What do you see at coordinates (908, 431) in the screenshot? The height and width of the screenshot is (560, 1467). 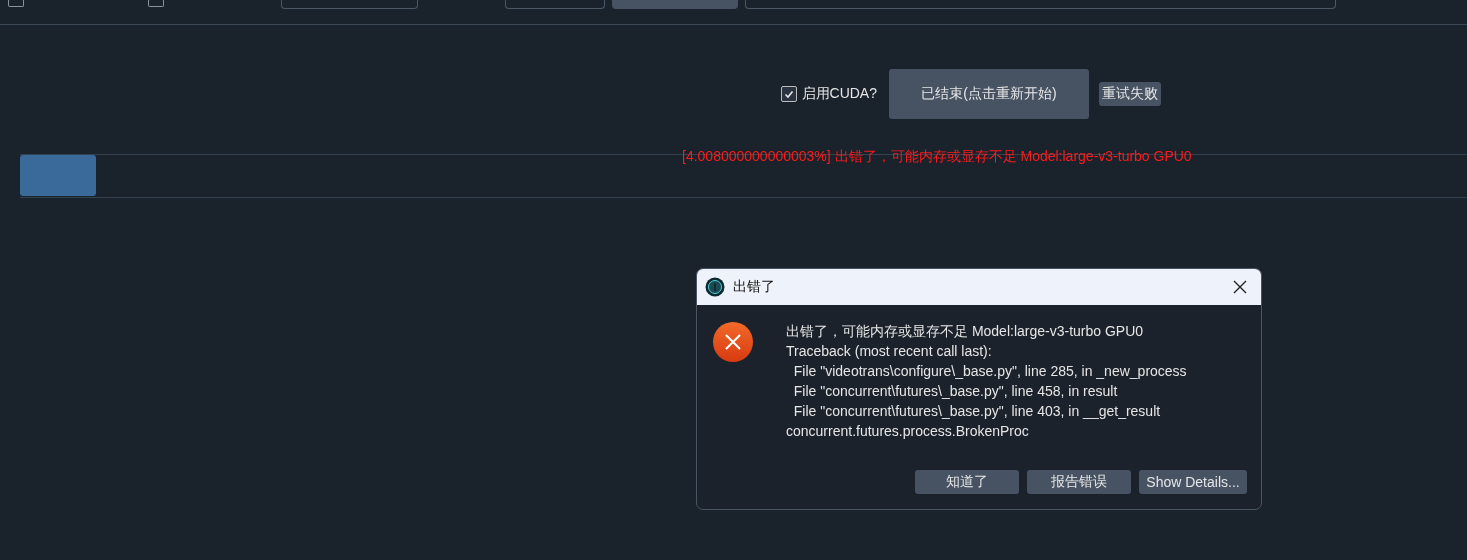 I see `error-message-line: concurrent.futures.process.BrokenProc` at bounding box center [908, 431].